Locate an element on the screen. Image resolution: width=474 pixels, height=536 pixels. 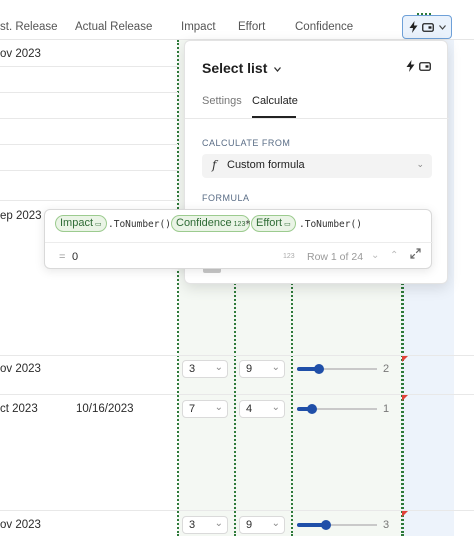
result-value: 0 is located at coordinates (75, 257).